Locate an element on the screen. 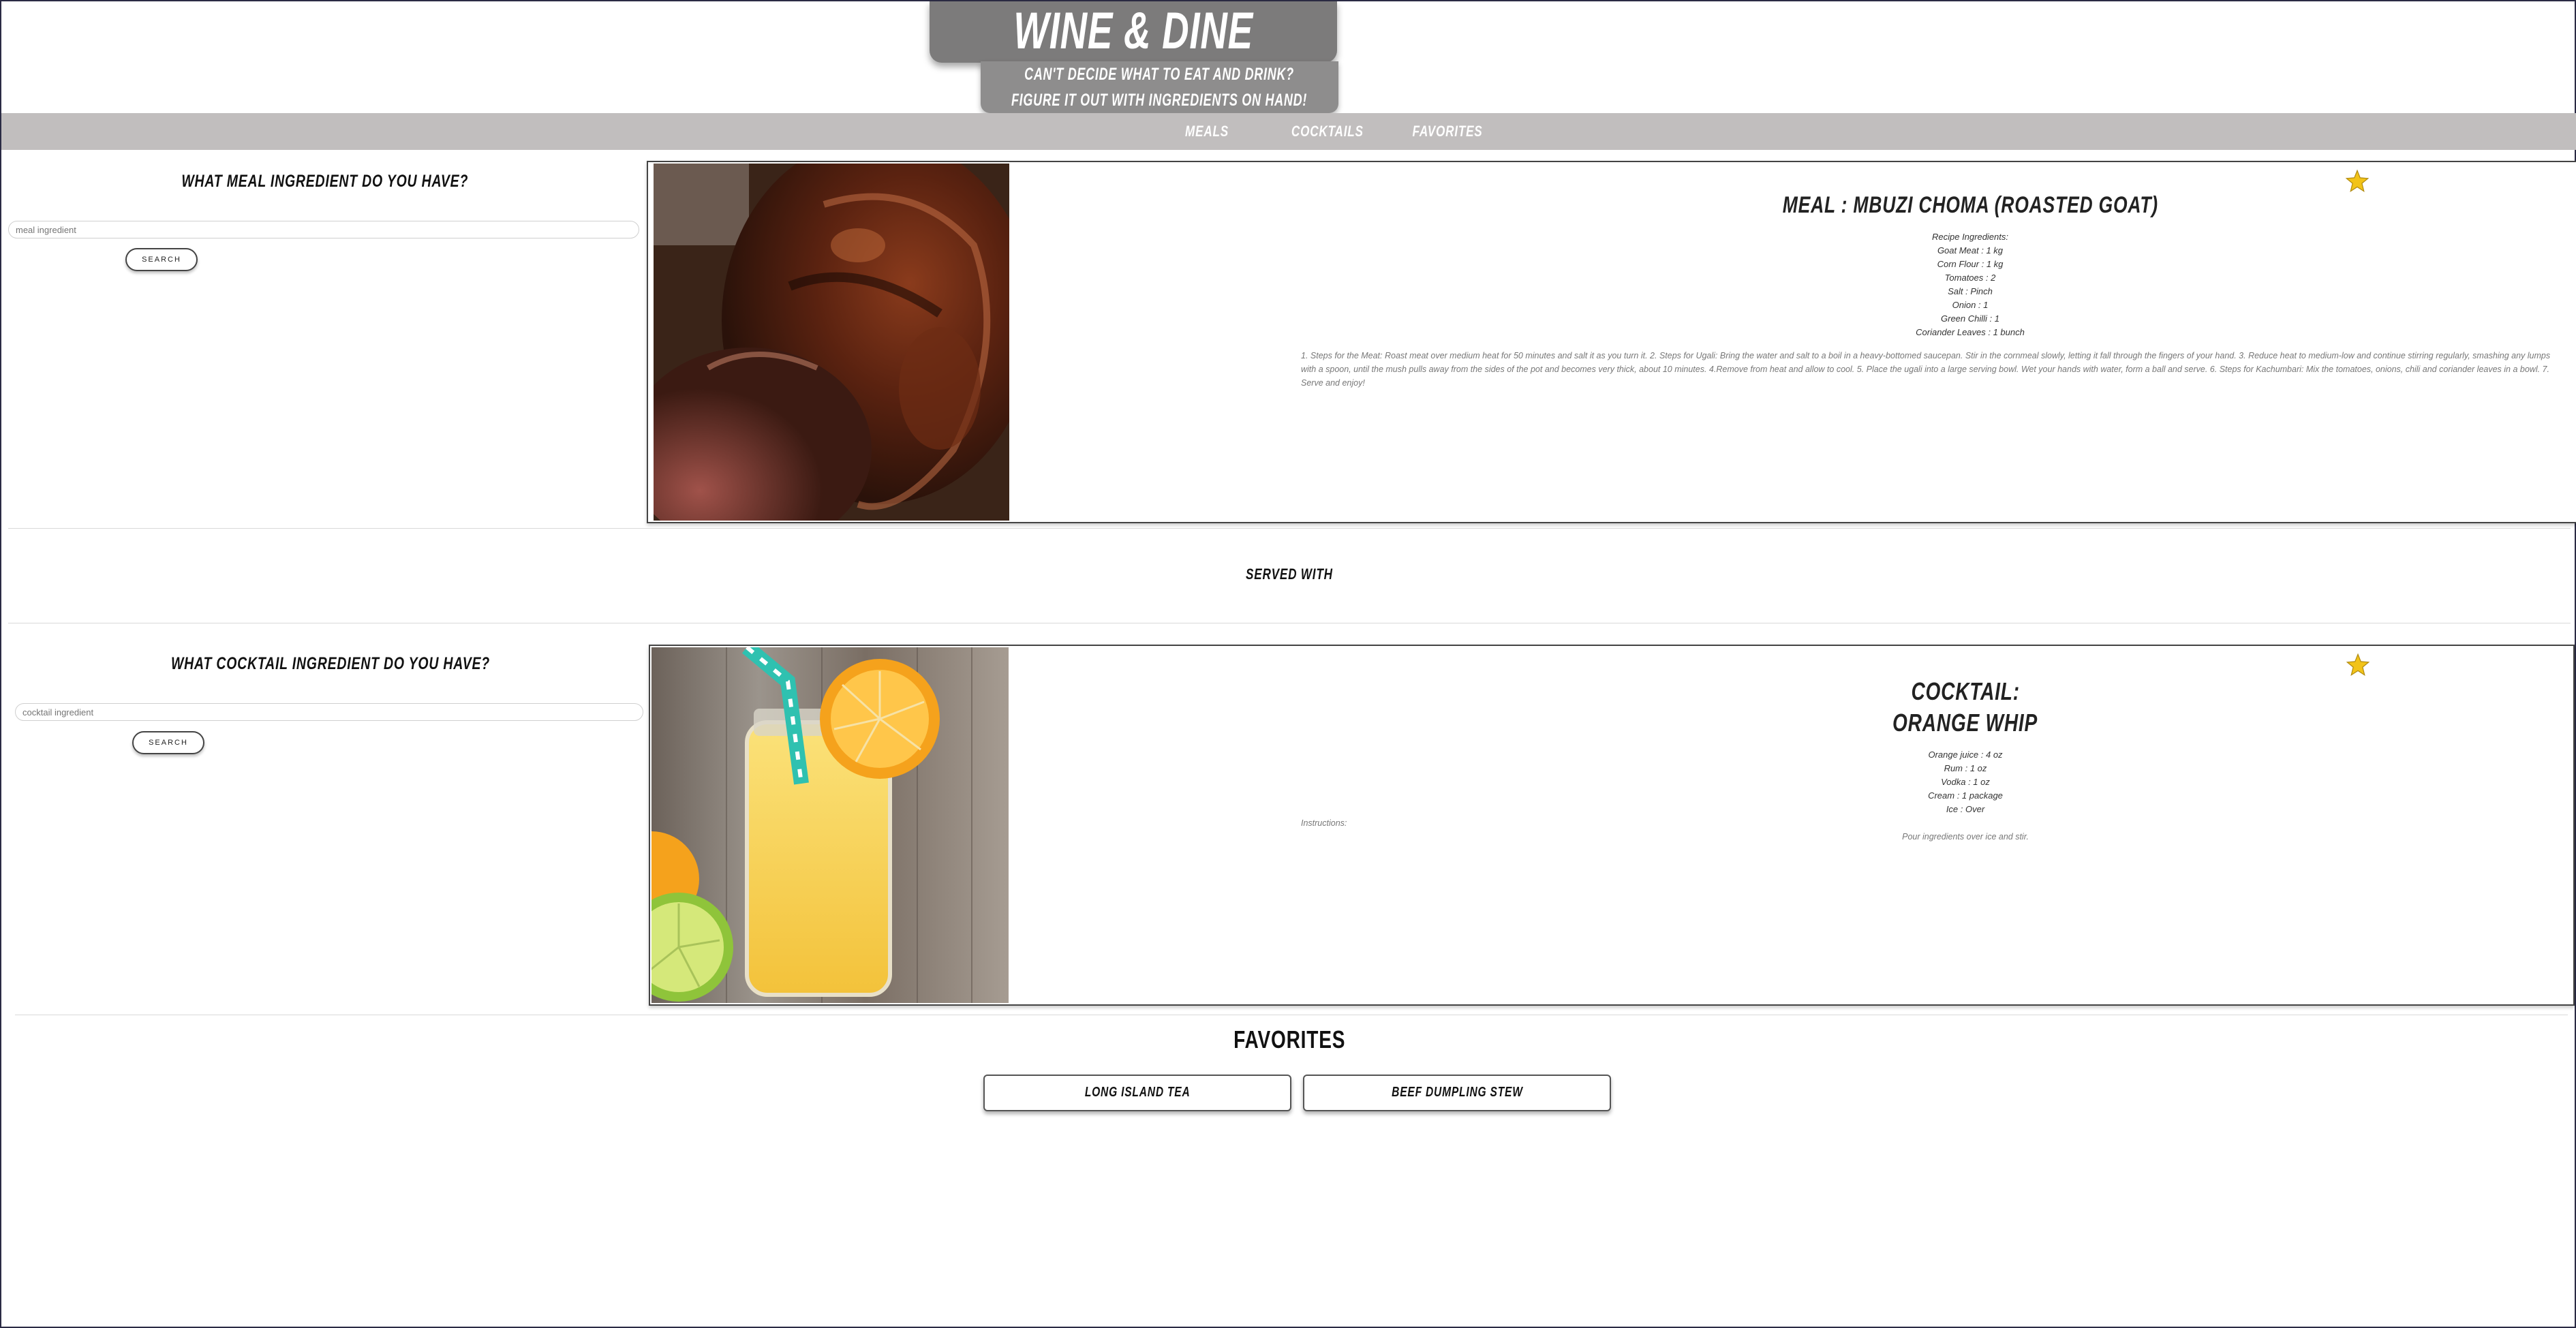 The width and height of the screenshot is (2576, 1328). cocktail-search-input is located at coordinates (329, 712).